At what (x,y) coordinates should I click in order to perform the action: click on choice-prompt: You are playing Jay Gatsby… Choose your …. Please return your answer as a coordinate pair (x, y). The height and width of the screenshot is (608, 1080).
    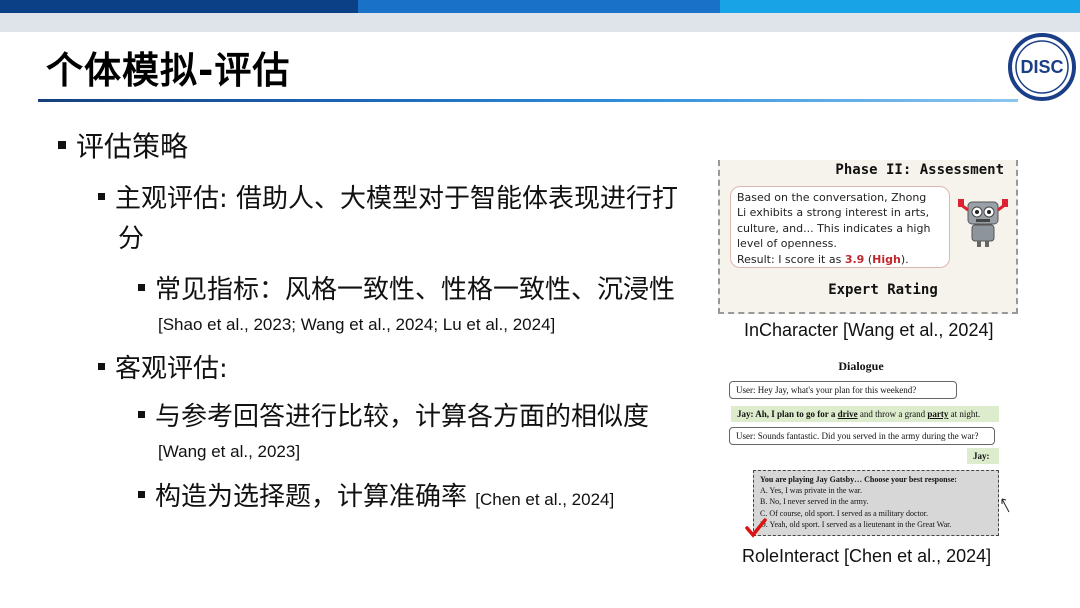
    Looking at the image, I should click on (858, 479).